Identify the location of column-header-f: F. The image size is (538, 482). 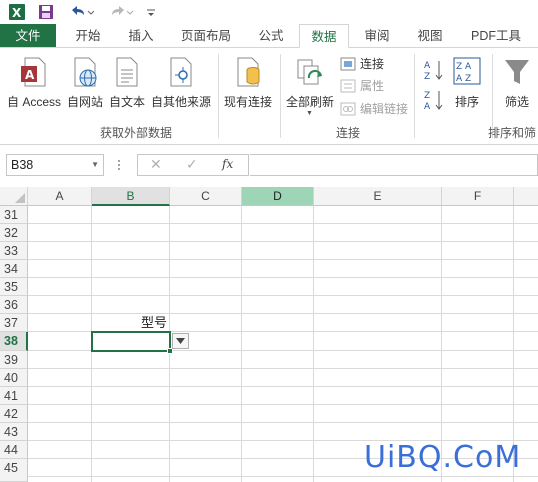
(478, 196).